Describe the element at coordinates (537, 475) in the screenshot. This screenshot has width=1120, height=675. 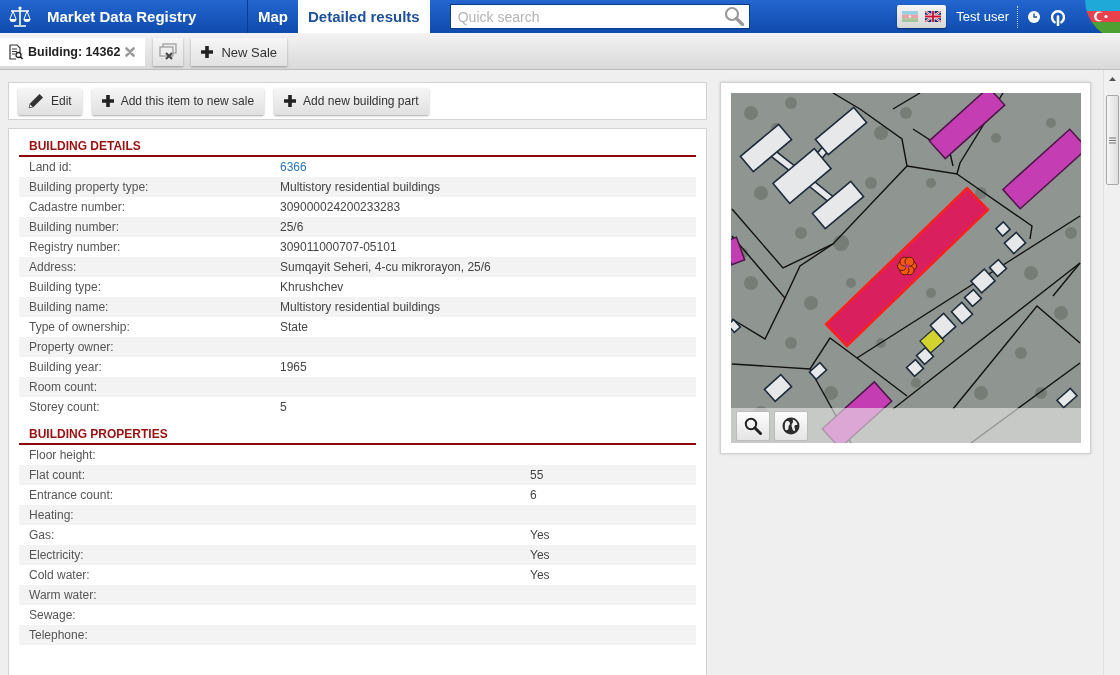
I see `field-value: 55` at that location.